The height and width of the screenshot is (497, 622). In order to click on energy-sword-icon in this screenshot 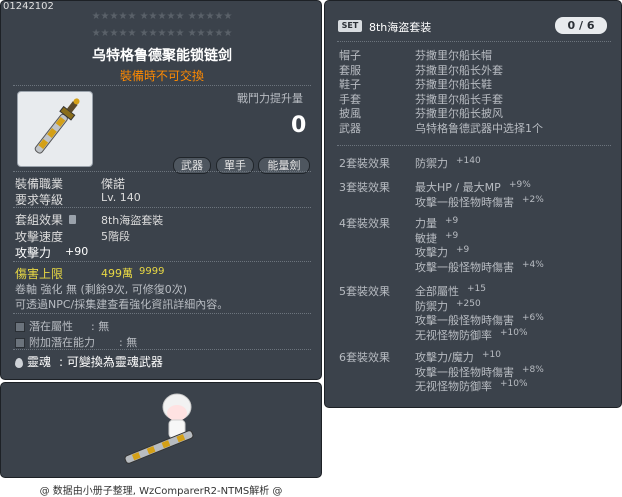, I will do `click(57, 126)`.